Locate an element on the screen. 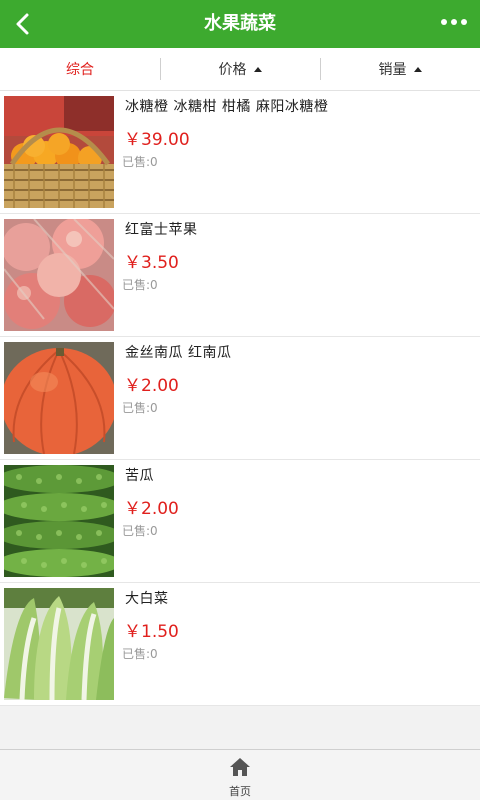  sort-price: 价格 is located at coordinates (240, 69).